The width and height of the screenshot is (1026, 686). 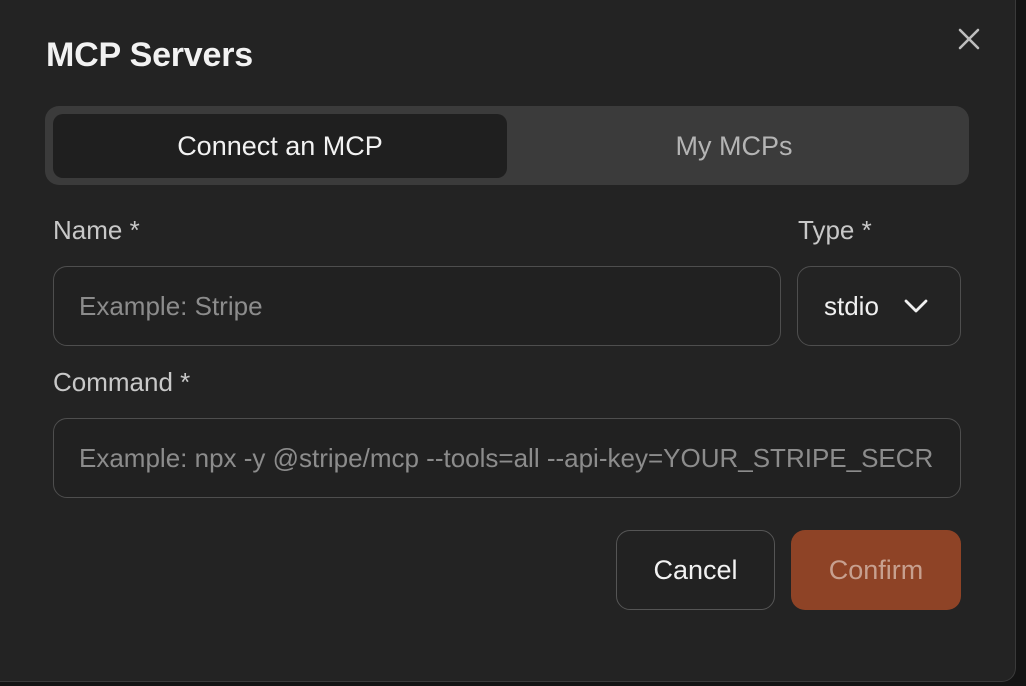 I want to click on tab-my-mcps: My MCPs, so click(x=734, y=146).